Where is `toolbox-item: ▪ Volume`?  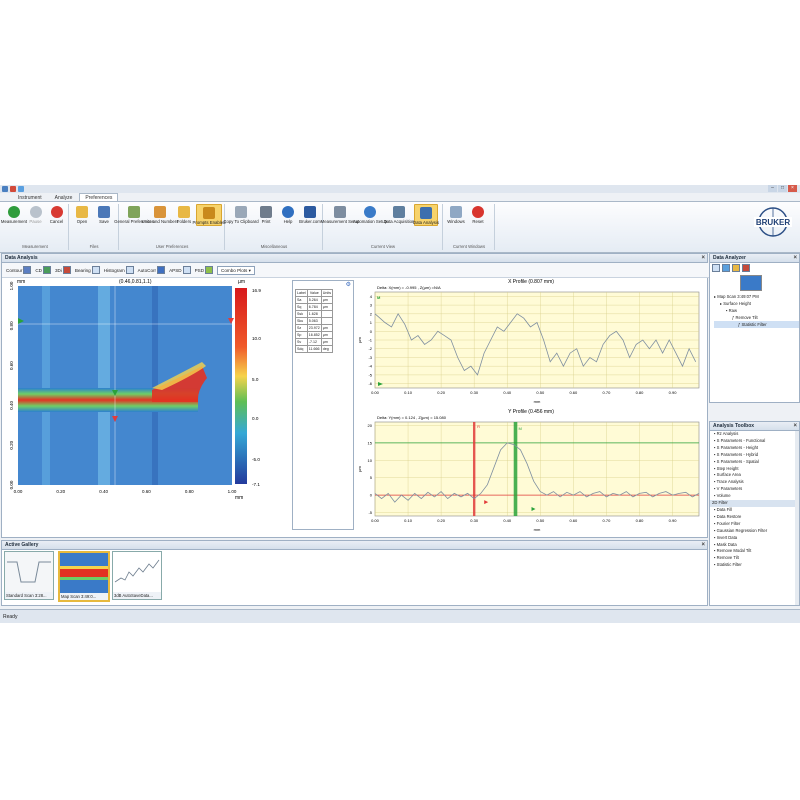 toolbox-item: ▪ Volume is located at coordinates (754, 496).